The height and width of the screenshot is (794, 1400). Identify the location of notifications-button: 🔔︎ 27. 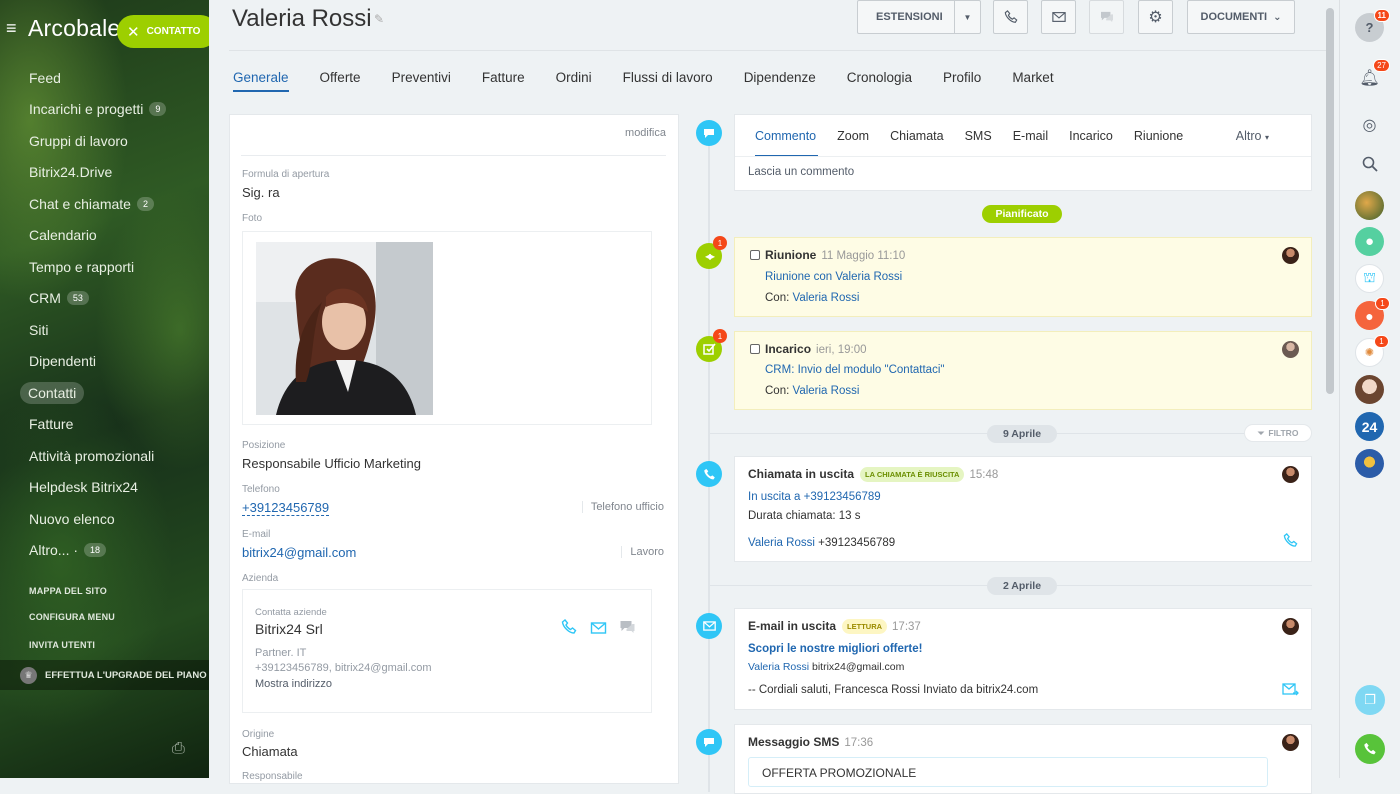
(1372, 75).